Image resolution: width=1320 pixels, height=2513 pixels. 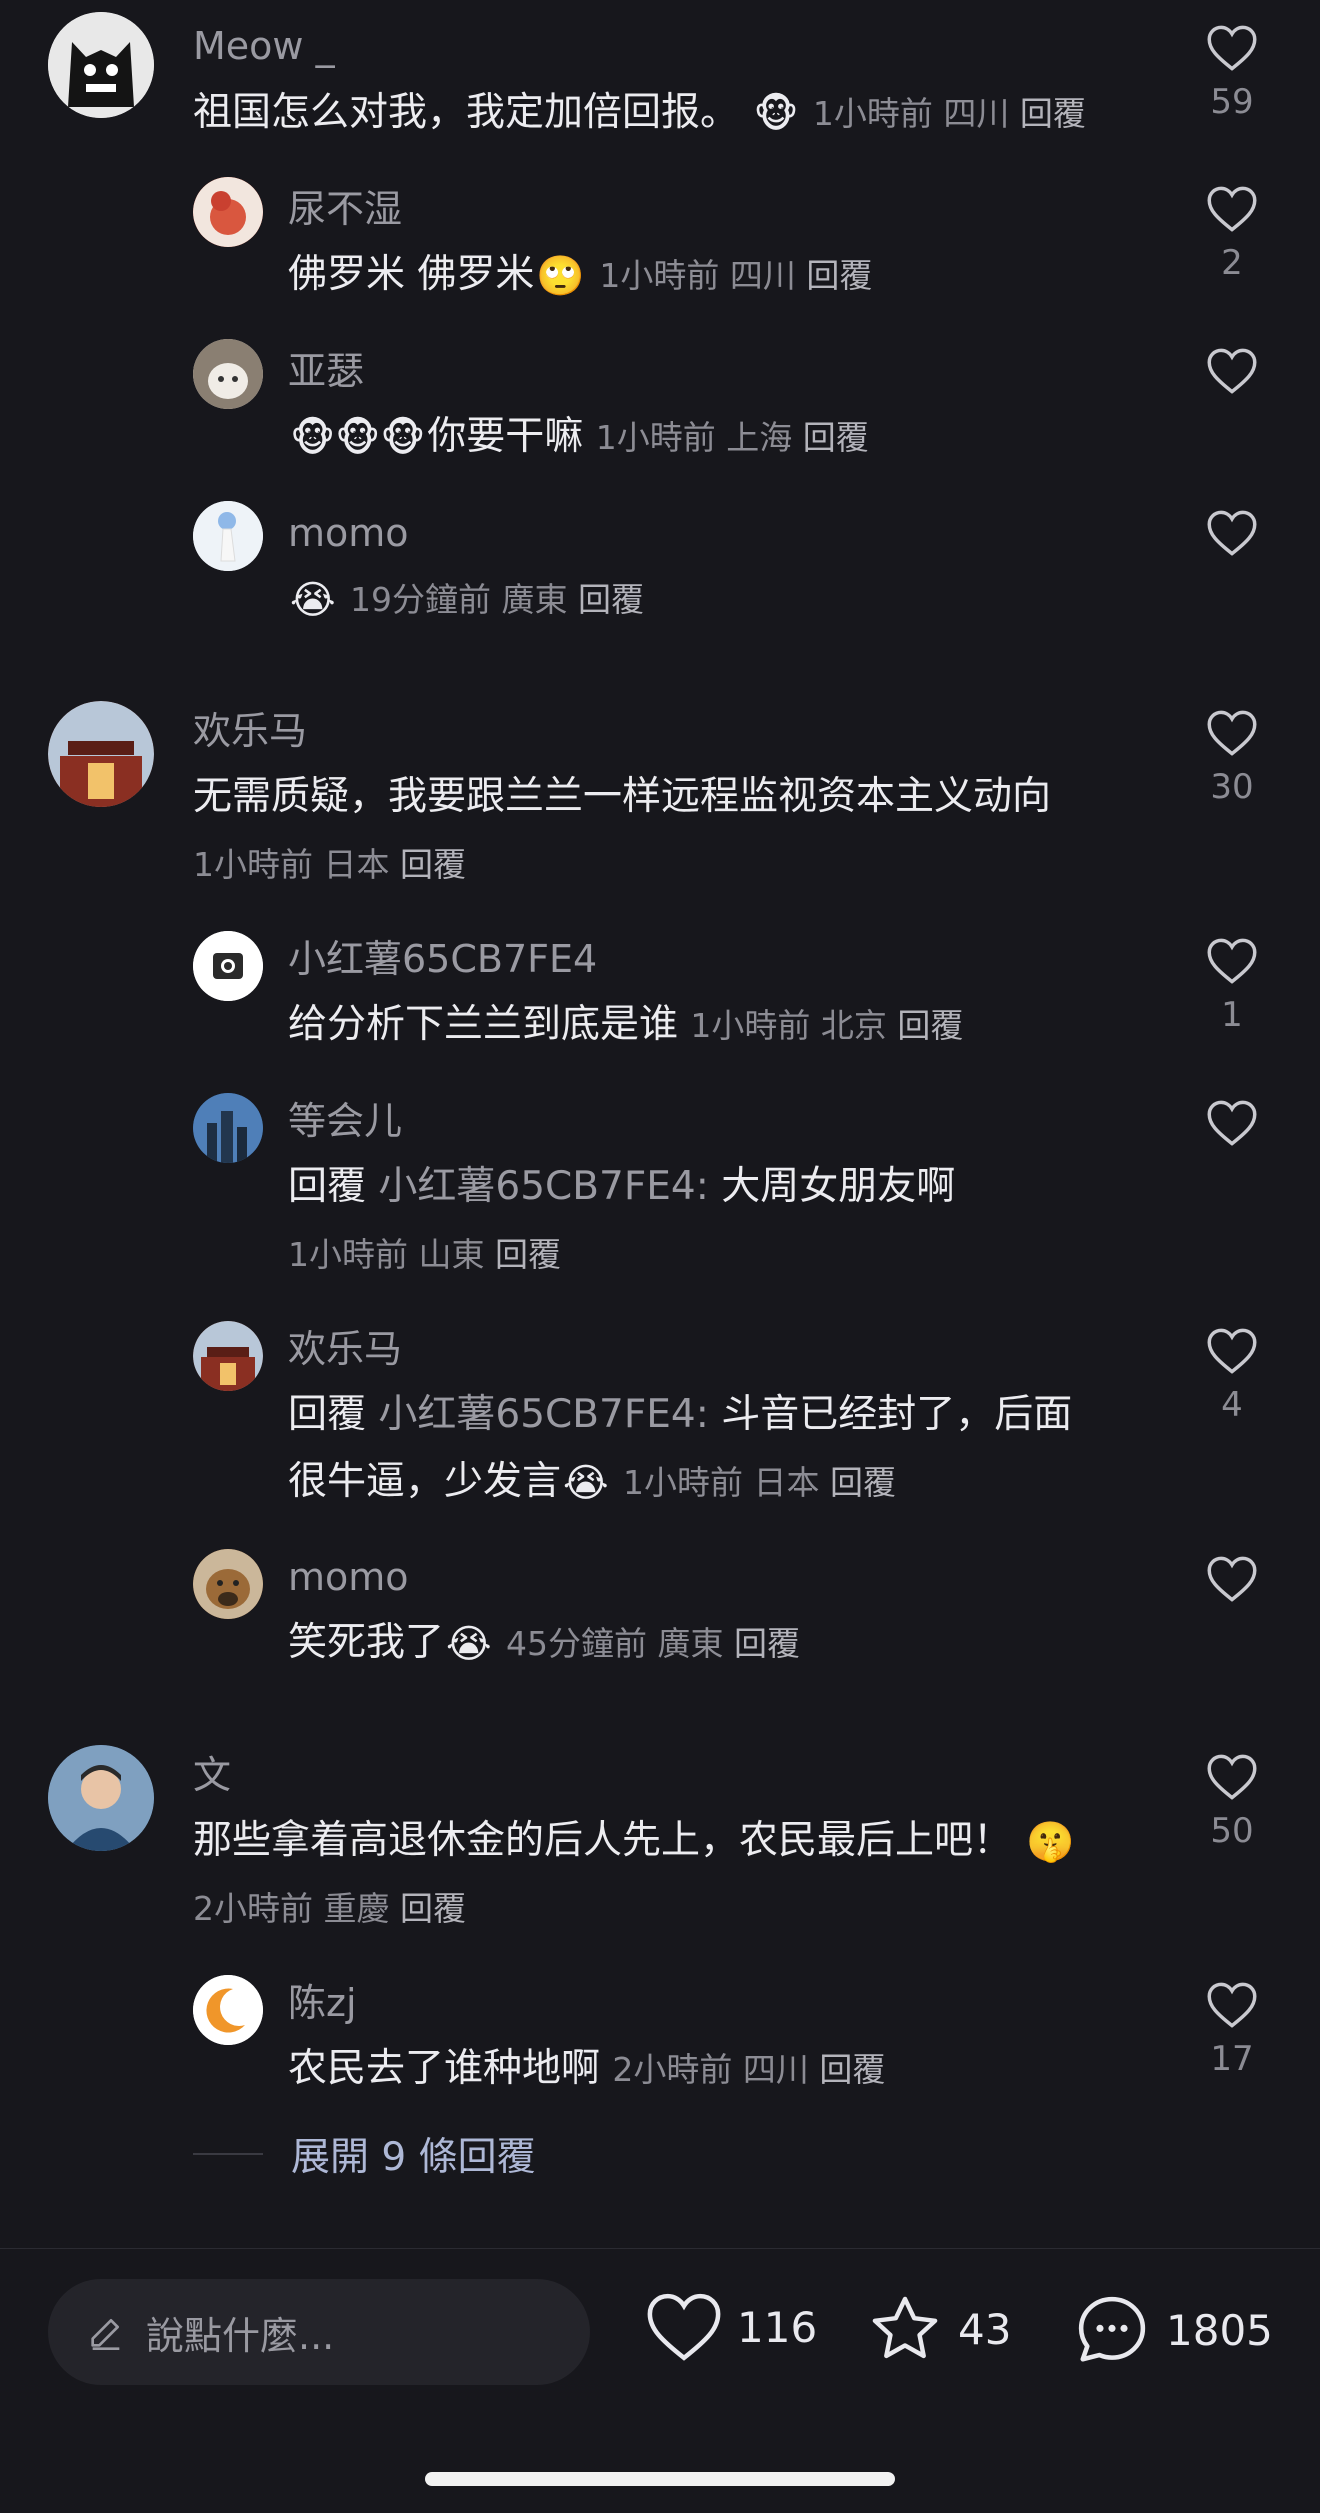 What do you see at coordinates (1232, 234) in the screenshot?
I see `like-button: 2` at bounding box center [1232, 234].